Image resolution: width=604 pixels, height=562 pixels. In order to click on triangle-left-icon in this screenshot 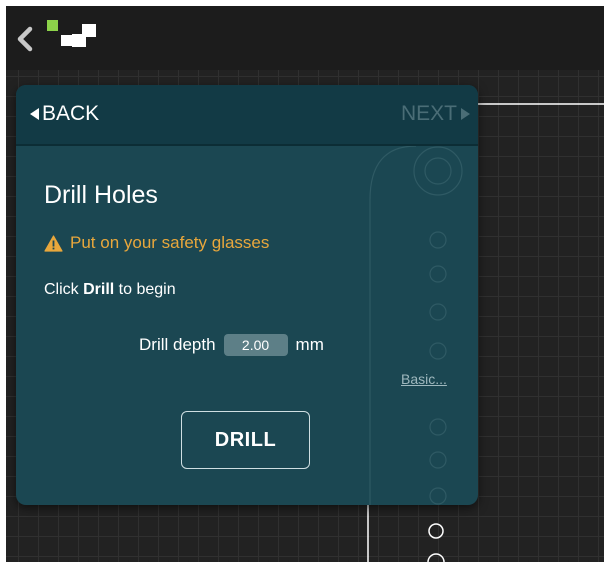, I will do `click(34, 114)`.